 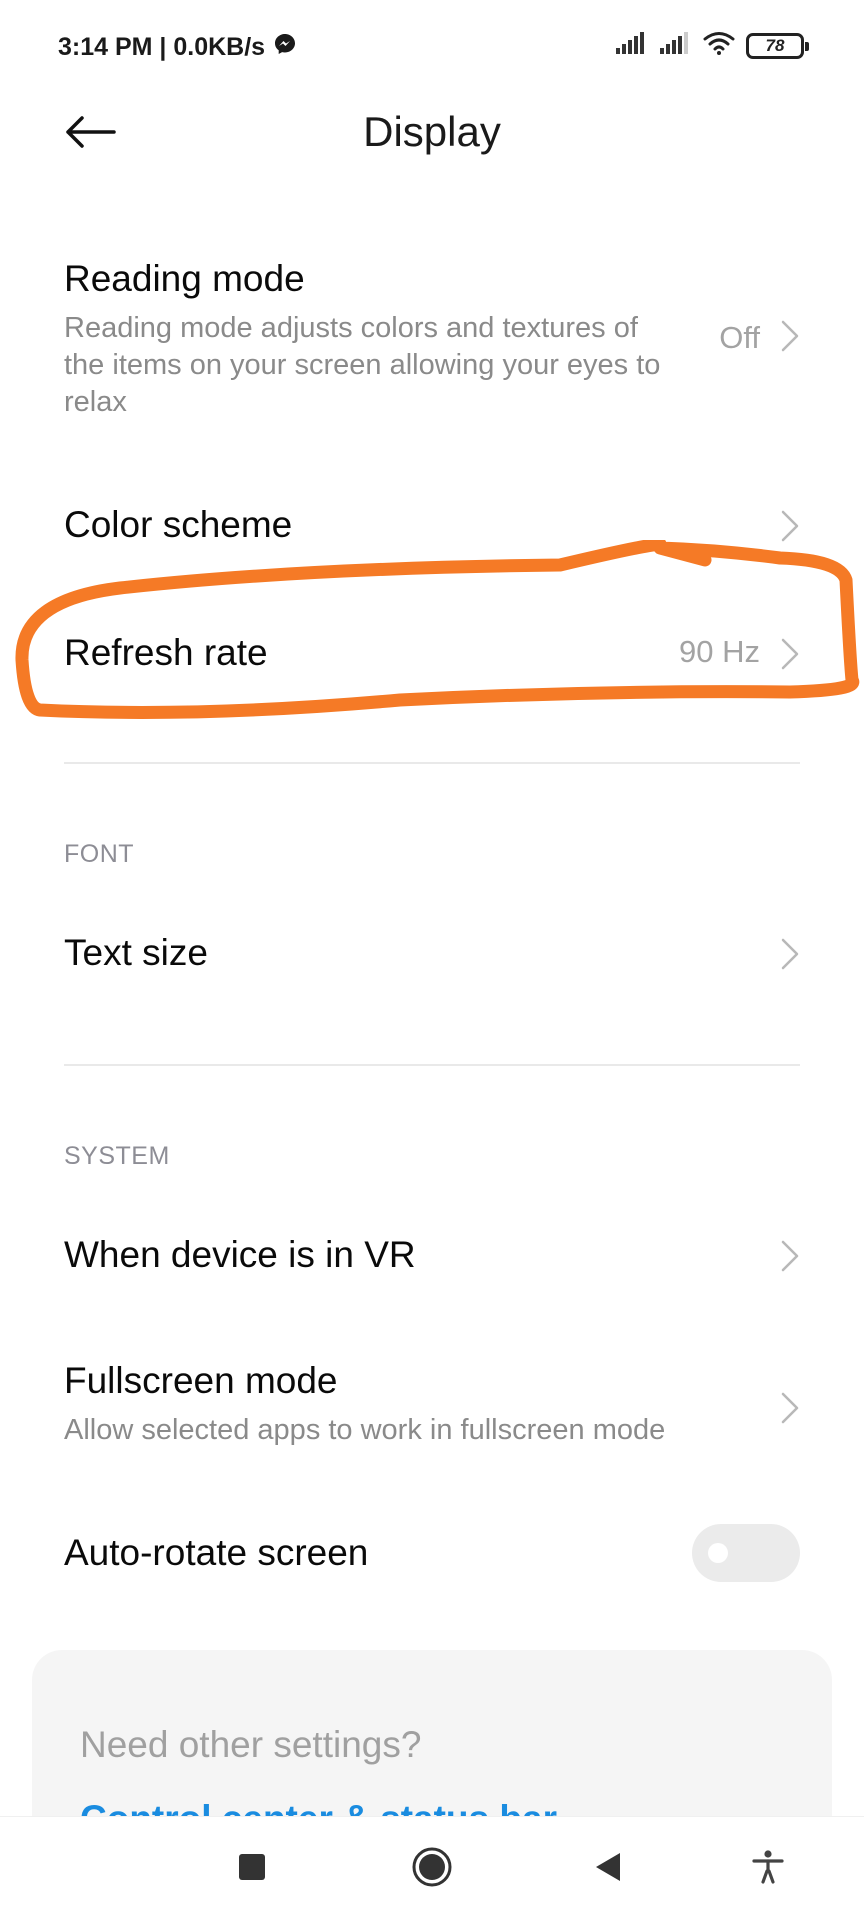 What do you see at coordinates (178, 524) in the screenshot?
I see `color-scheme-title: Color scheme` at bounding box center [178, 524].